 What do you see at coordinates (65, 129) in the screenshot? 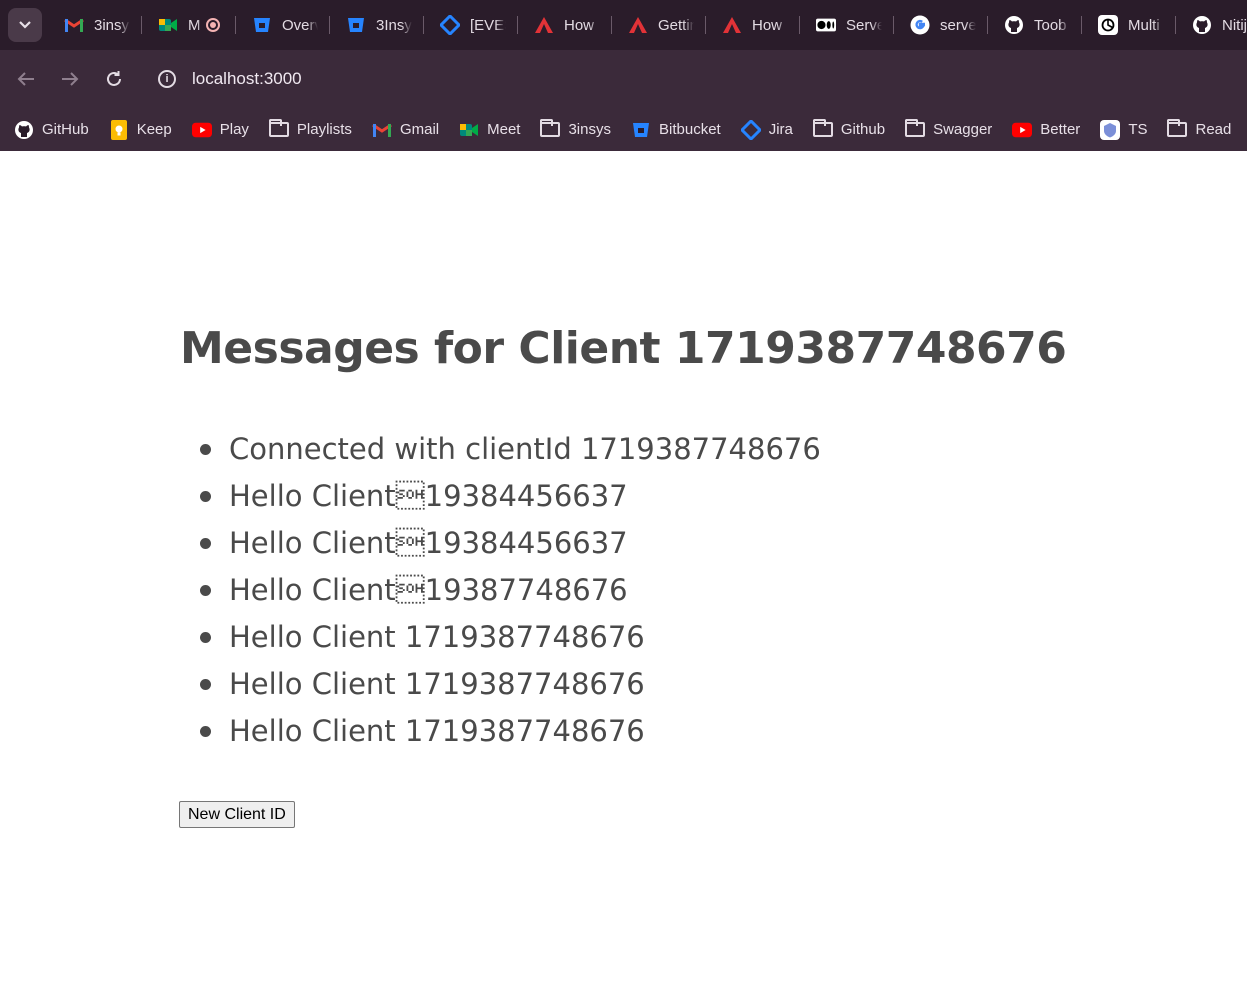
I see `bookmark-label: GitHub` at bounding box center [65, 129].